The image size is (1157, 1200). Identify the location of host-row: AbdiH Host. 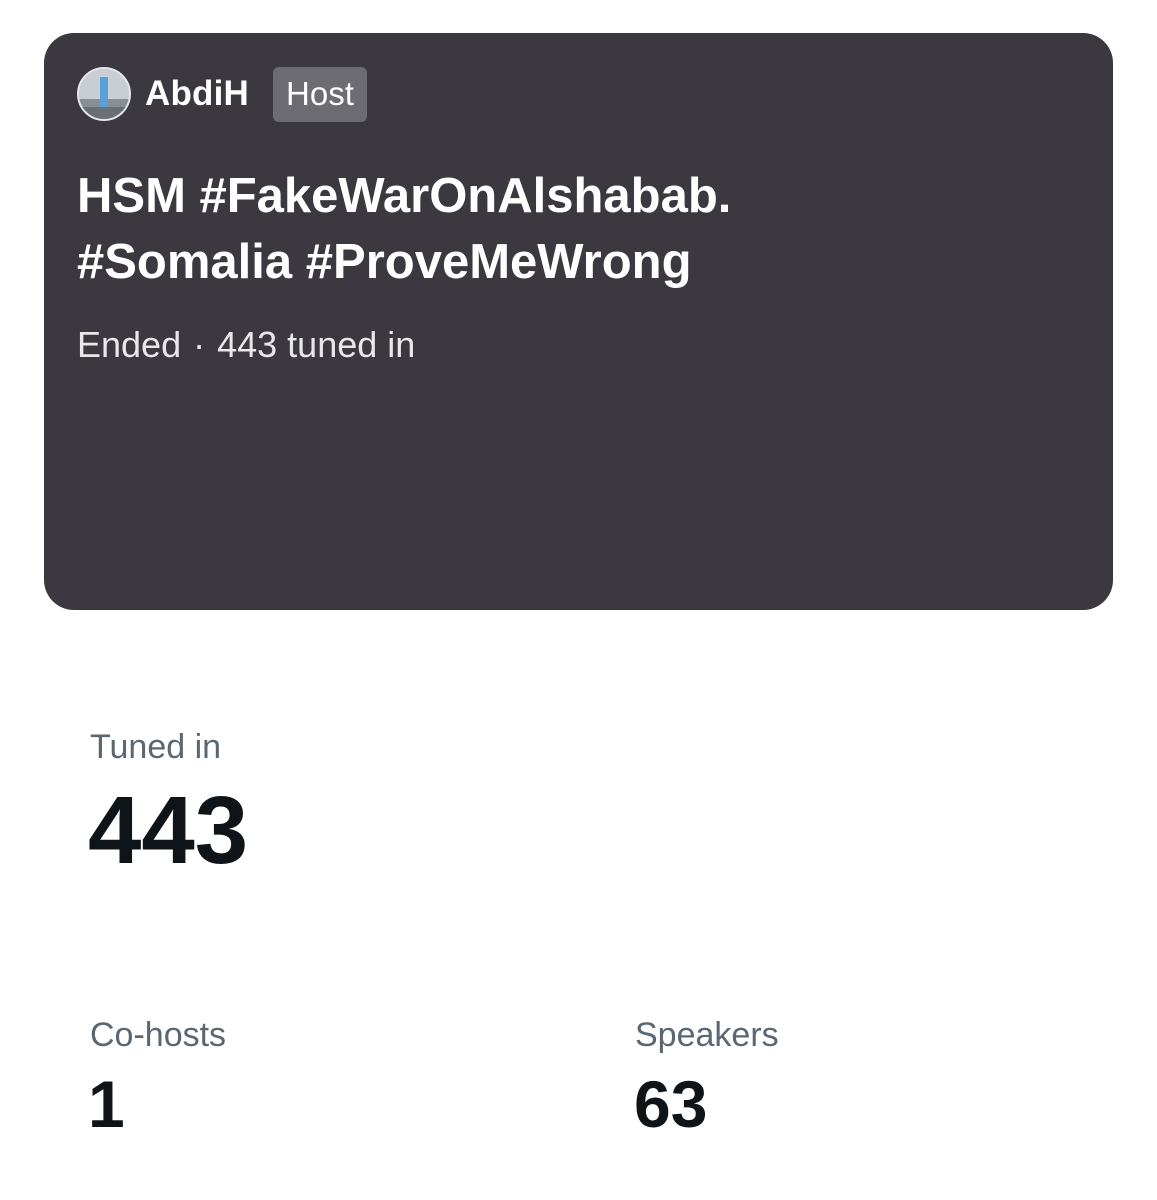
(222, 94).